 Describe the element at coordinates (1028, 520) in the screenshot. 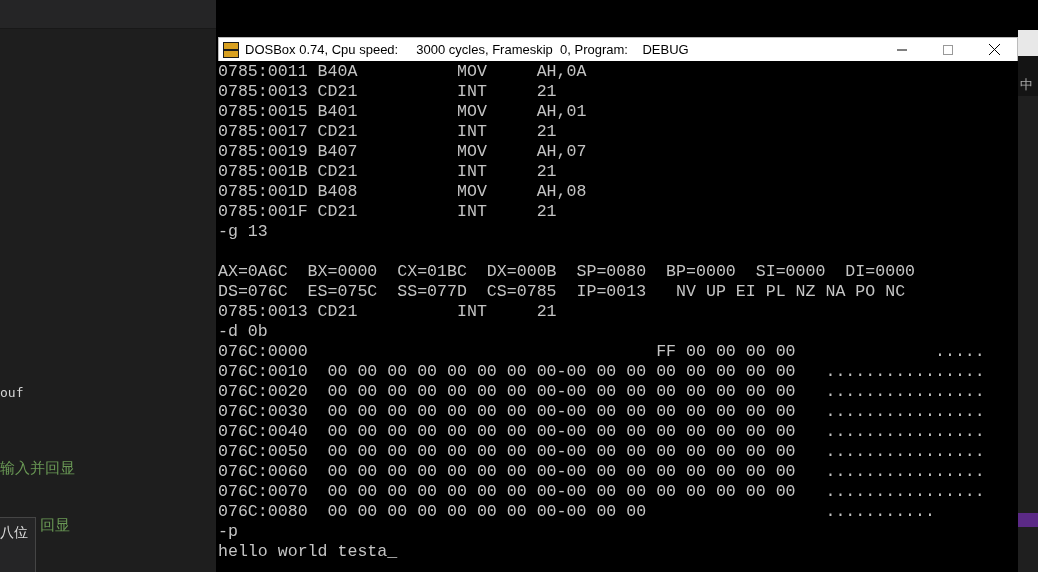

I see `banner-strip` at that location.